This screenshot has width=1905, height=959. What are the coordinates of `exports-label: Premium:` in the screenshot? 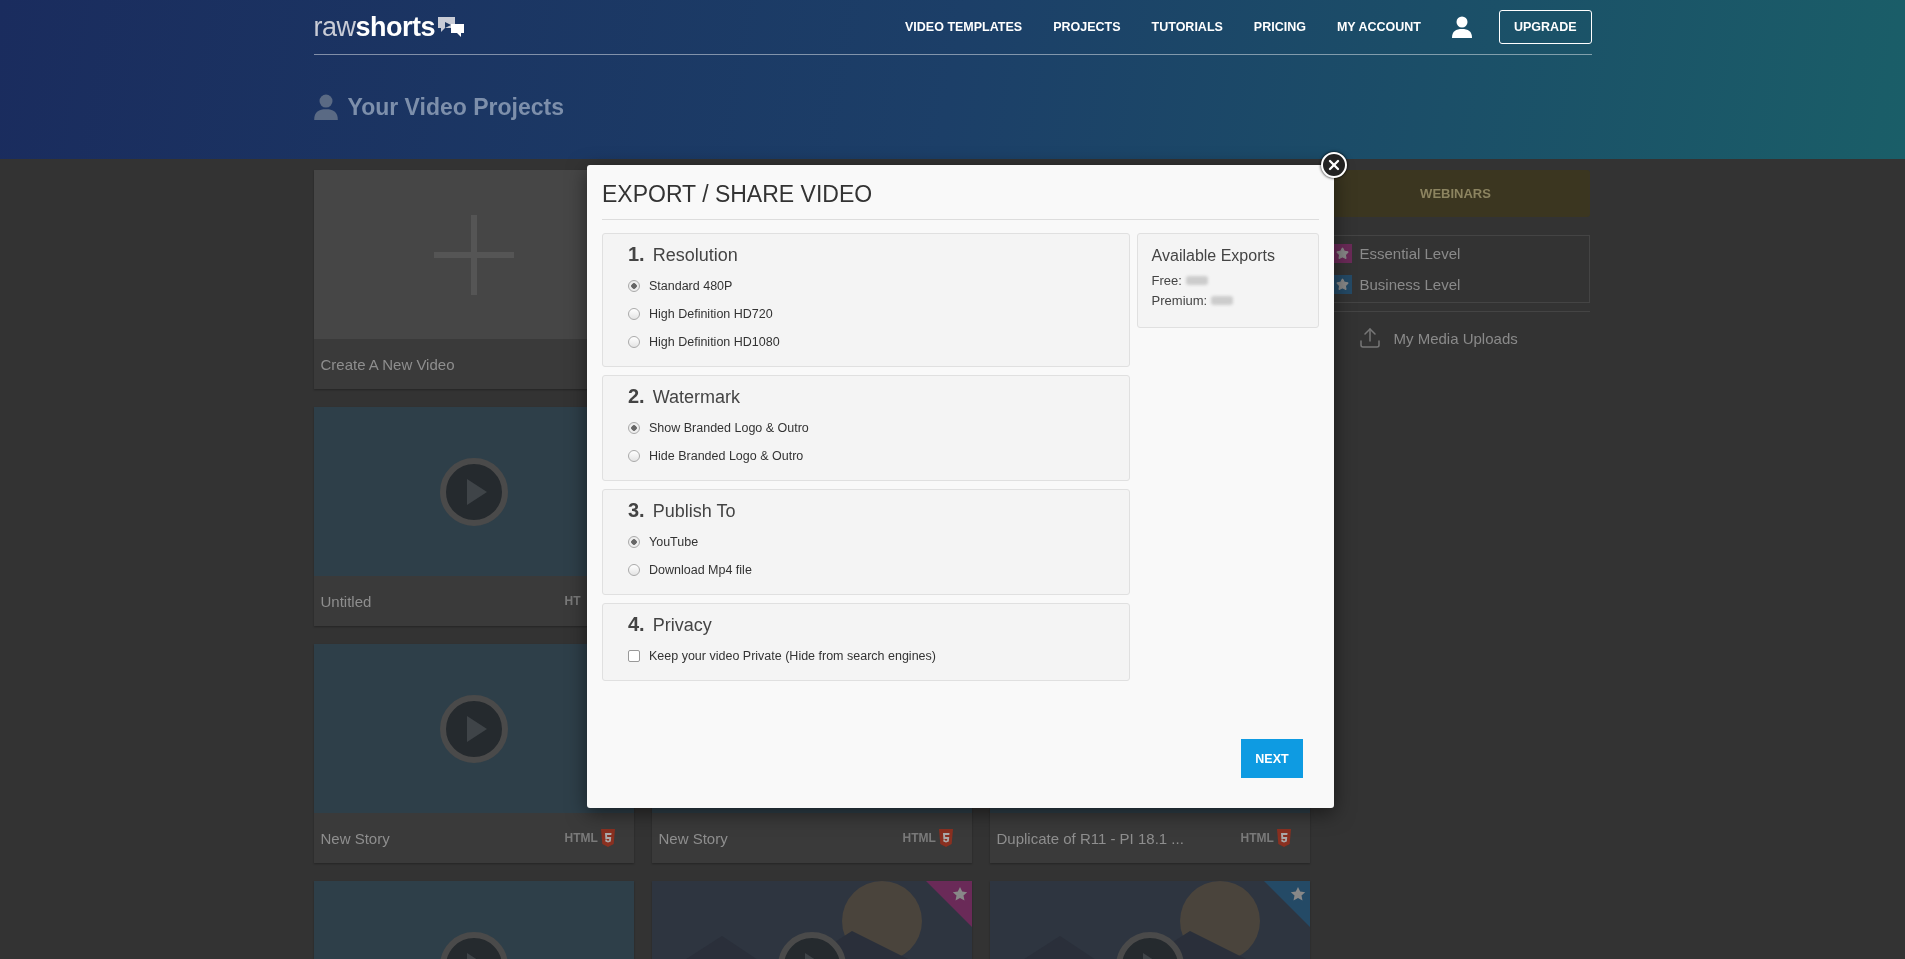 It's located at (1179, 300).